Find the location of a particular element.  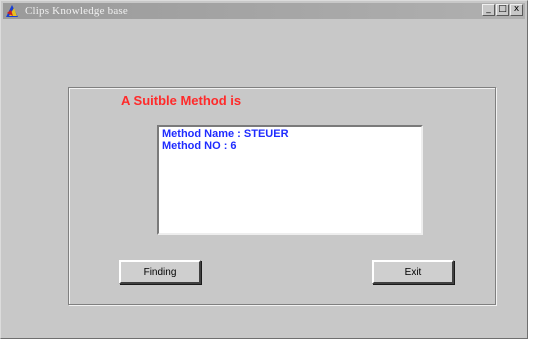

window-title: Clips Knowledge base is located at coordinates (76, 11).